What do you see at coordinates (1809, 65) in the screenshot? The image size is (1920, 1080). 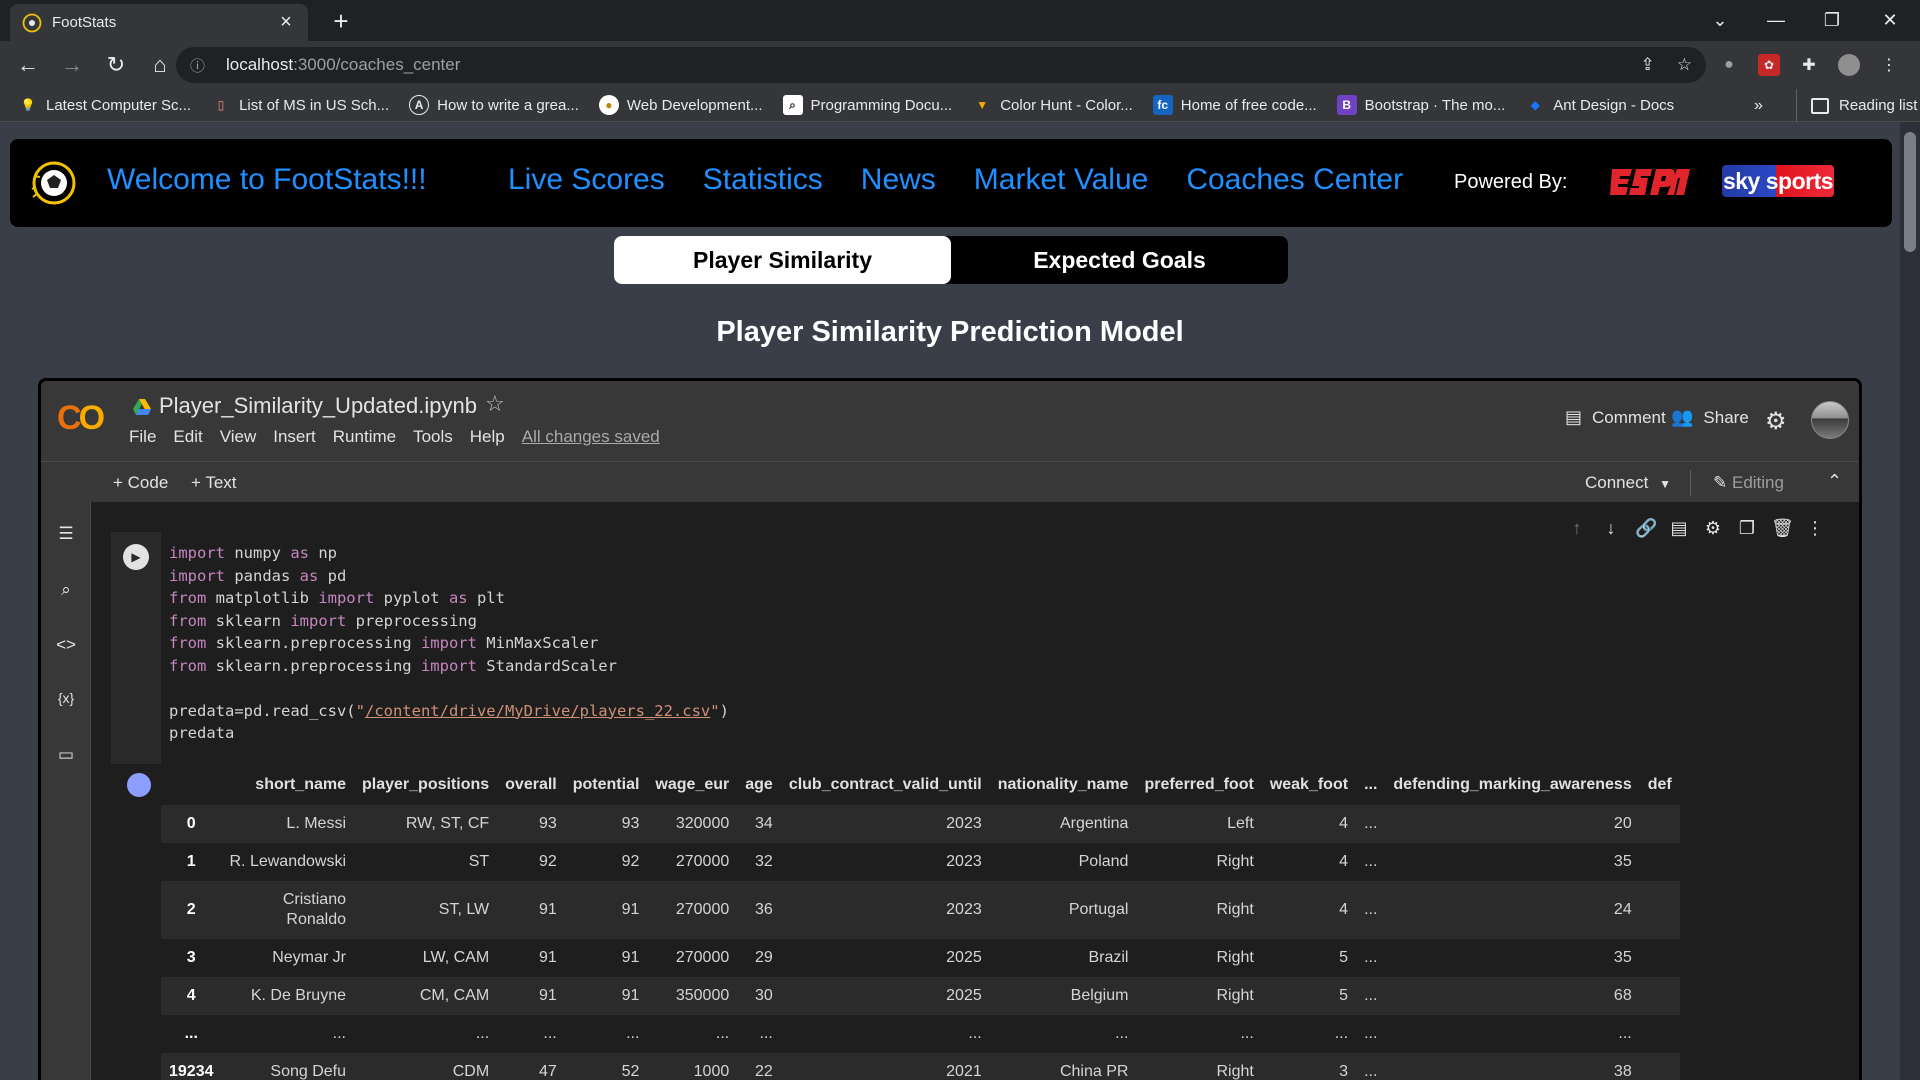 I see `extensions-puzzle-icon: ✚` at bounding box center [1809, 65].